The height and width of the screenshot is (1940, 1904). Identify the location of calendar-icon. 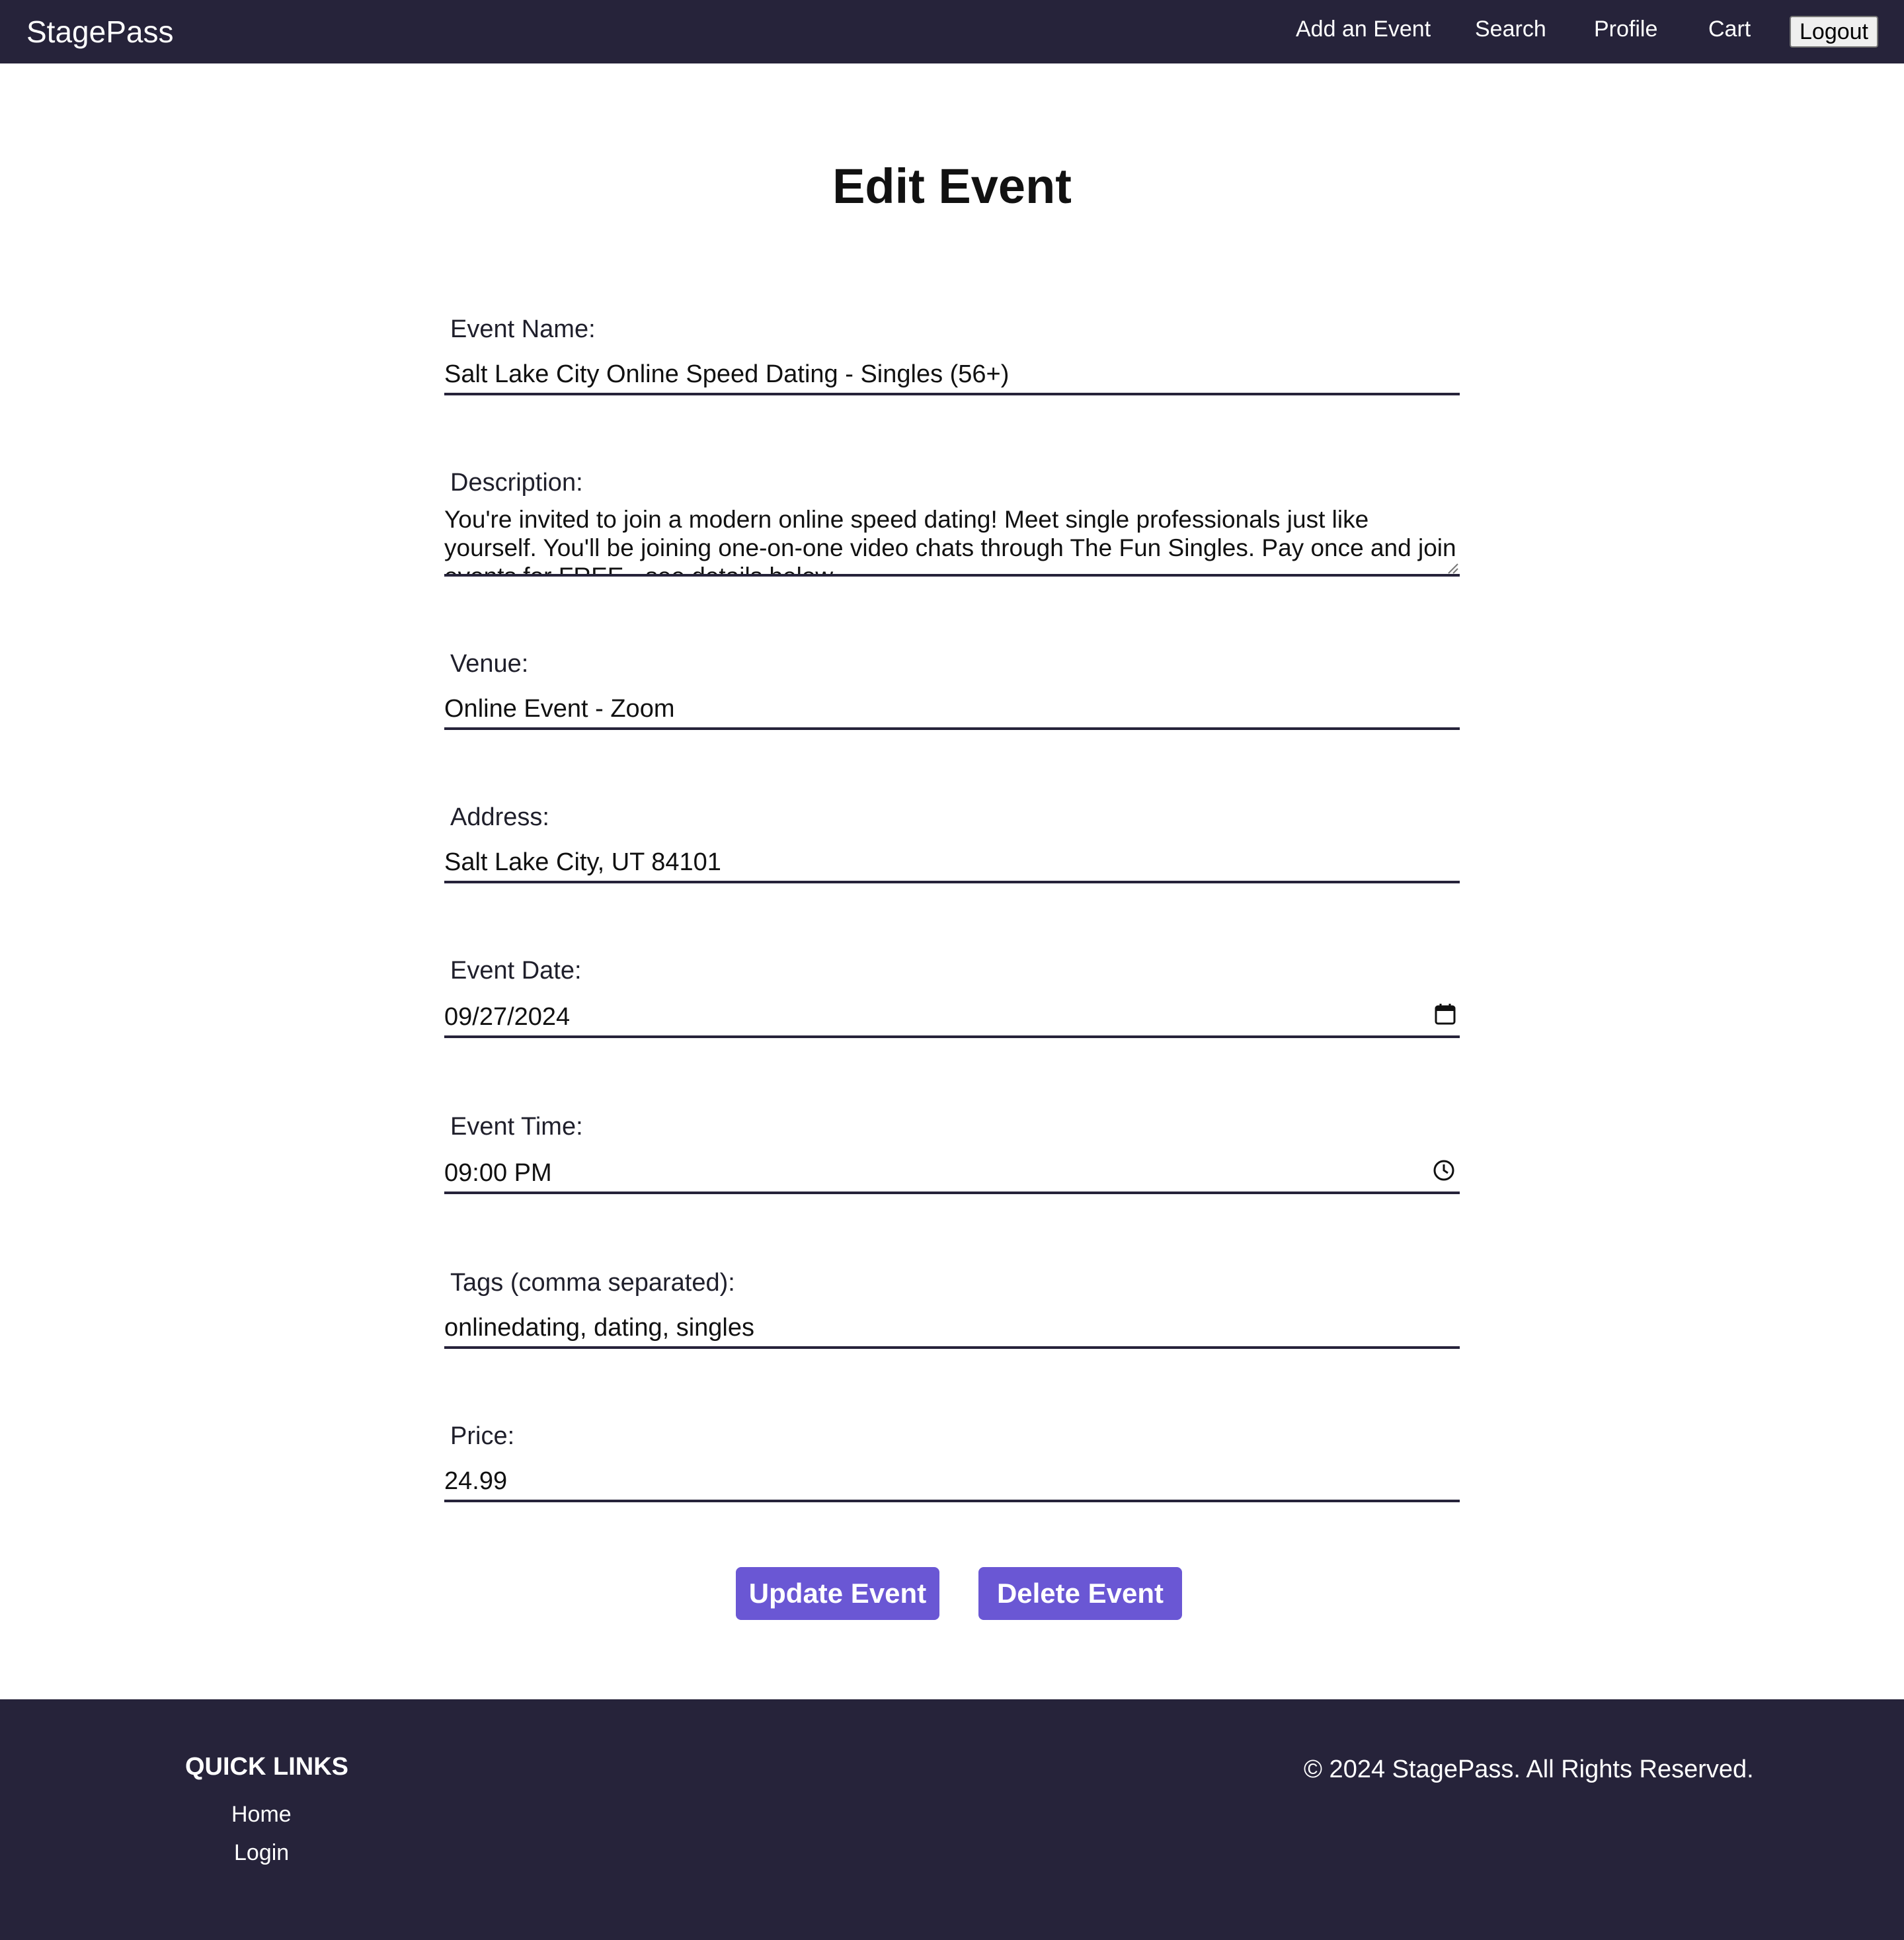
(1445, 1014).